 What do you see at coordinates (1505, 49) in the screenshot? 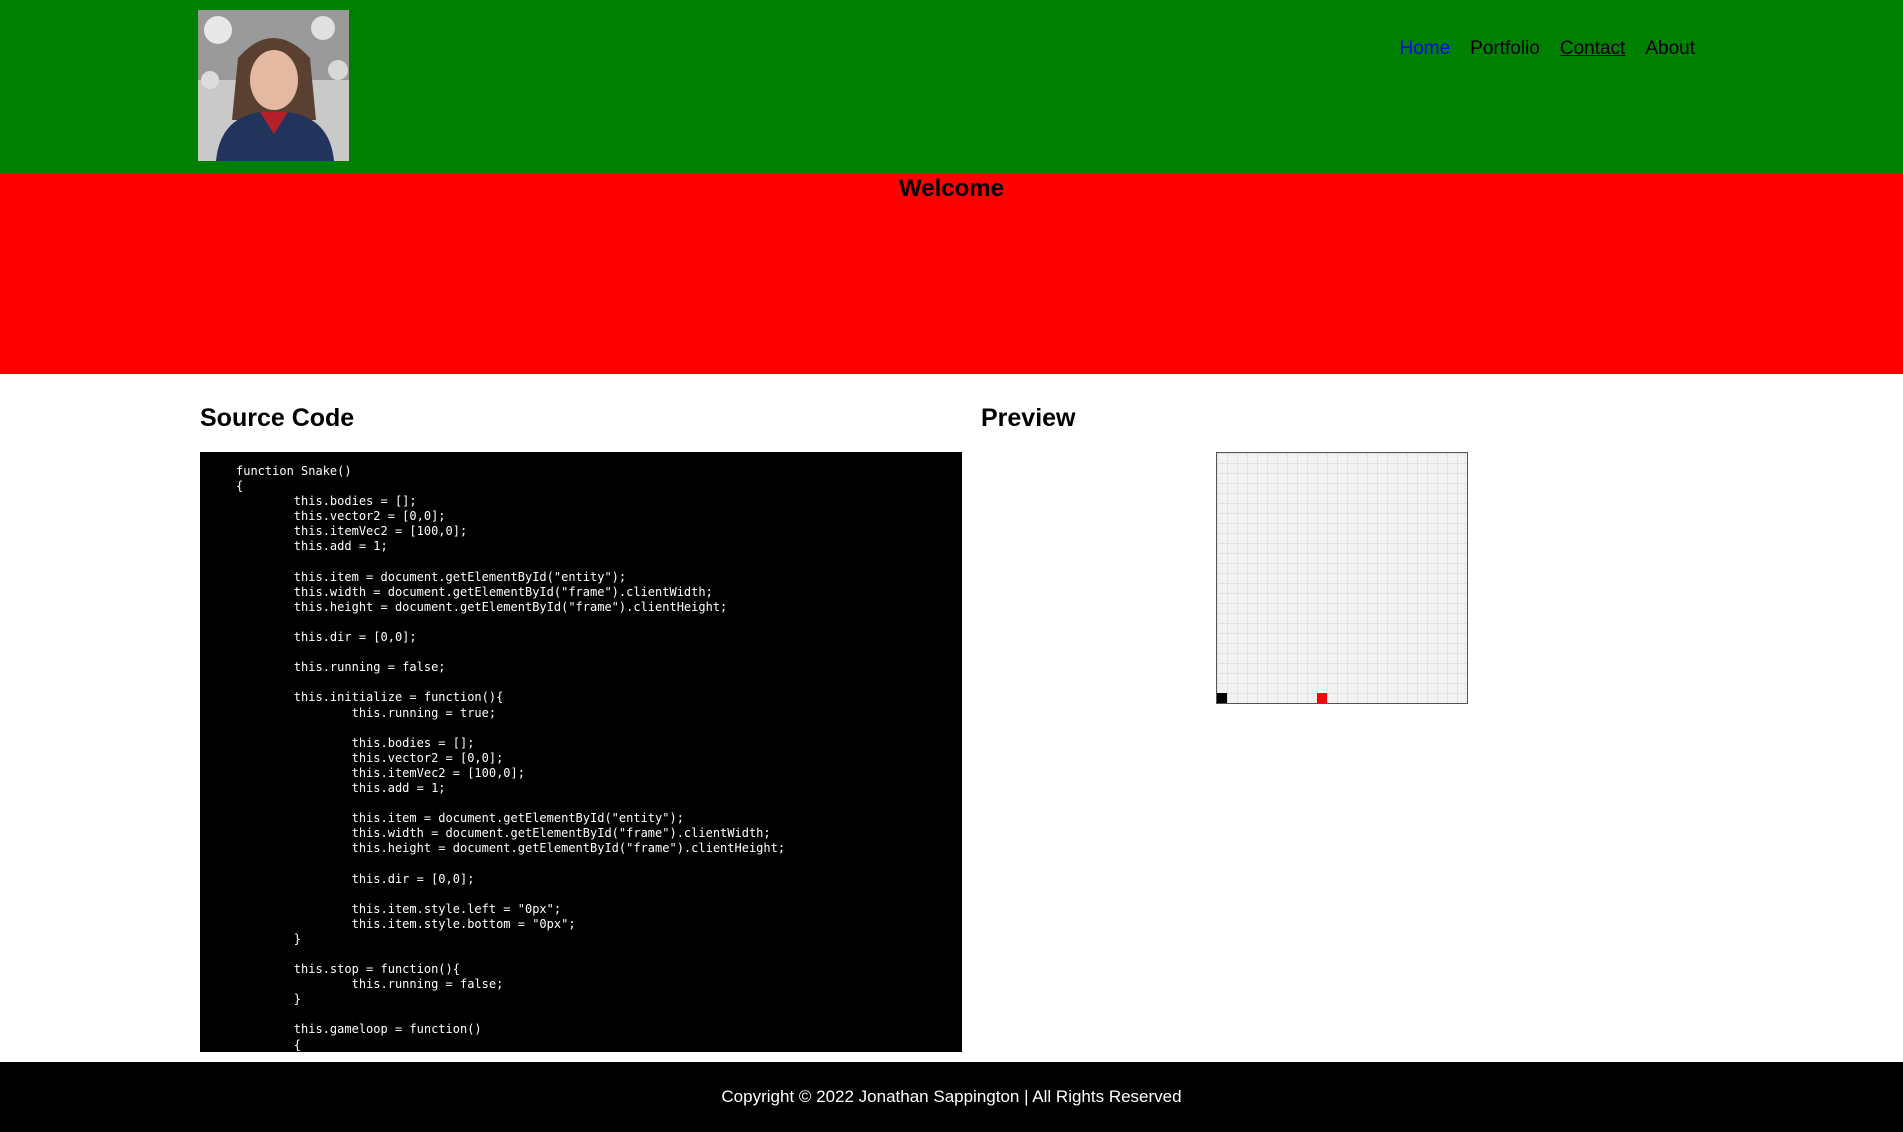
I see `nav-portfolio-link: Portfolio` at bounding box center [1505, 49].